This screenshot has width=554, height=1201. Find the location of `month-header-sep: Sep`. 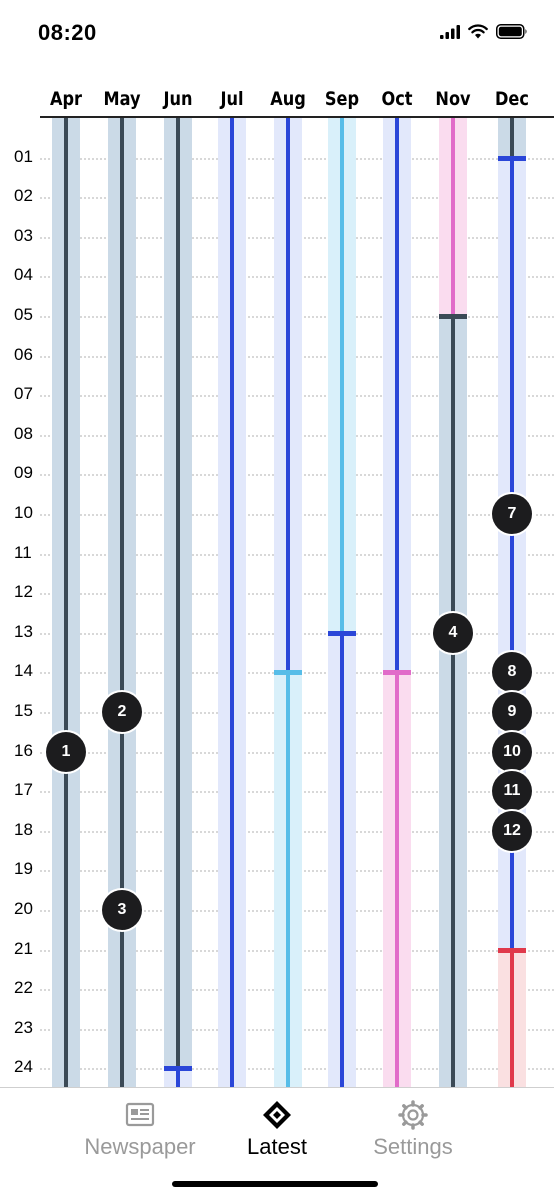

month-header-sep: Sep is located at coordinates (342, 99).